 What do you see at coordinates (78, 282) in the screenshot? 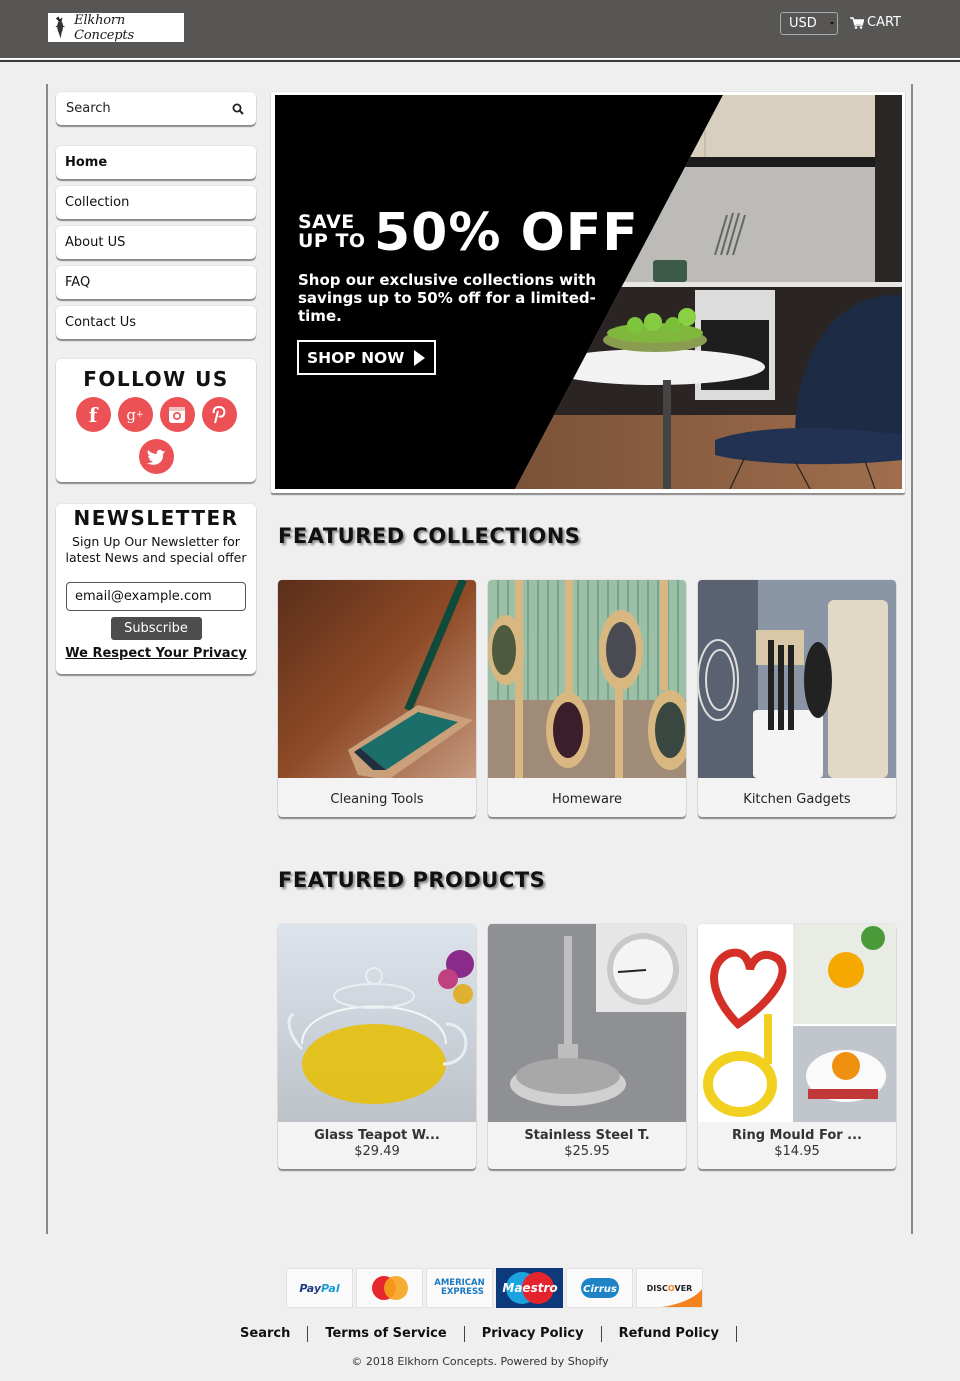
I see `nav-label: FAQ` at bounding box center [78, 282].